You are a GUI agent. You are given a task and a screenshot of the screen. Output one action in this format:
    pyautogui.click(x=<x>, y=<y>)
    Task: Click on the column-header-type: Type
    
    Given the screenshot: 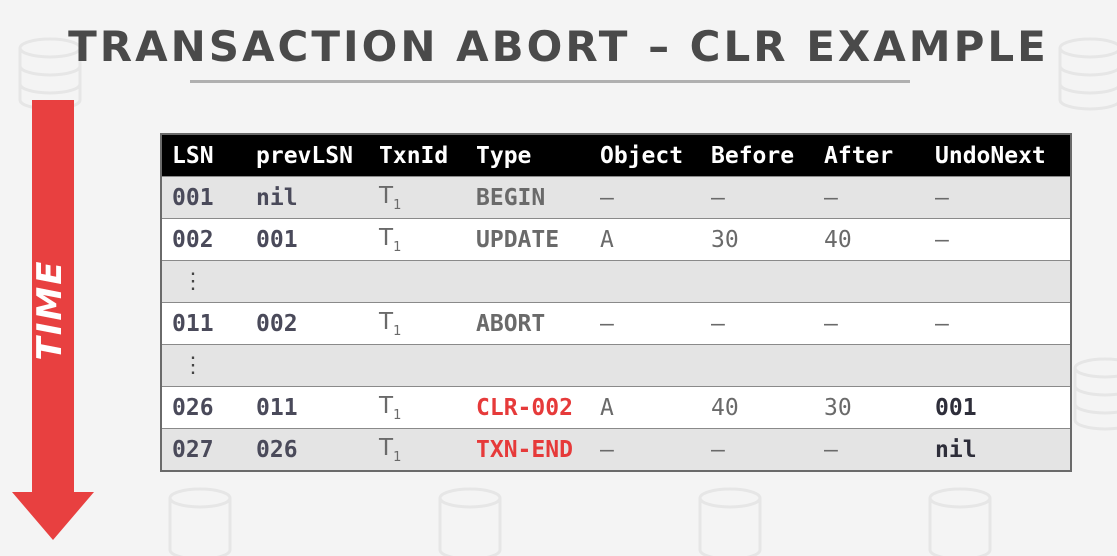 What is the action you would take?
    pyautogui.click(x=528, y=155)
    